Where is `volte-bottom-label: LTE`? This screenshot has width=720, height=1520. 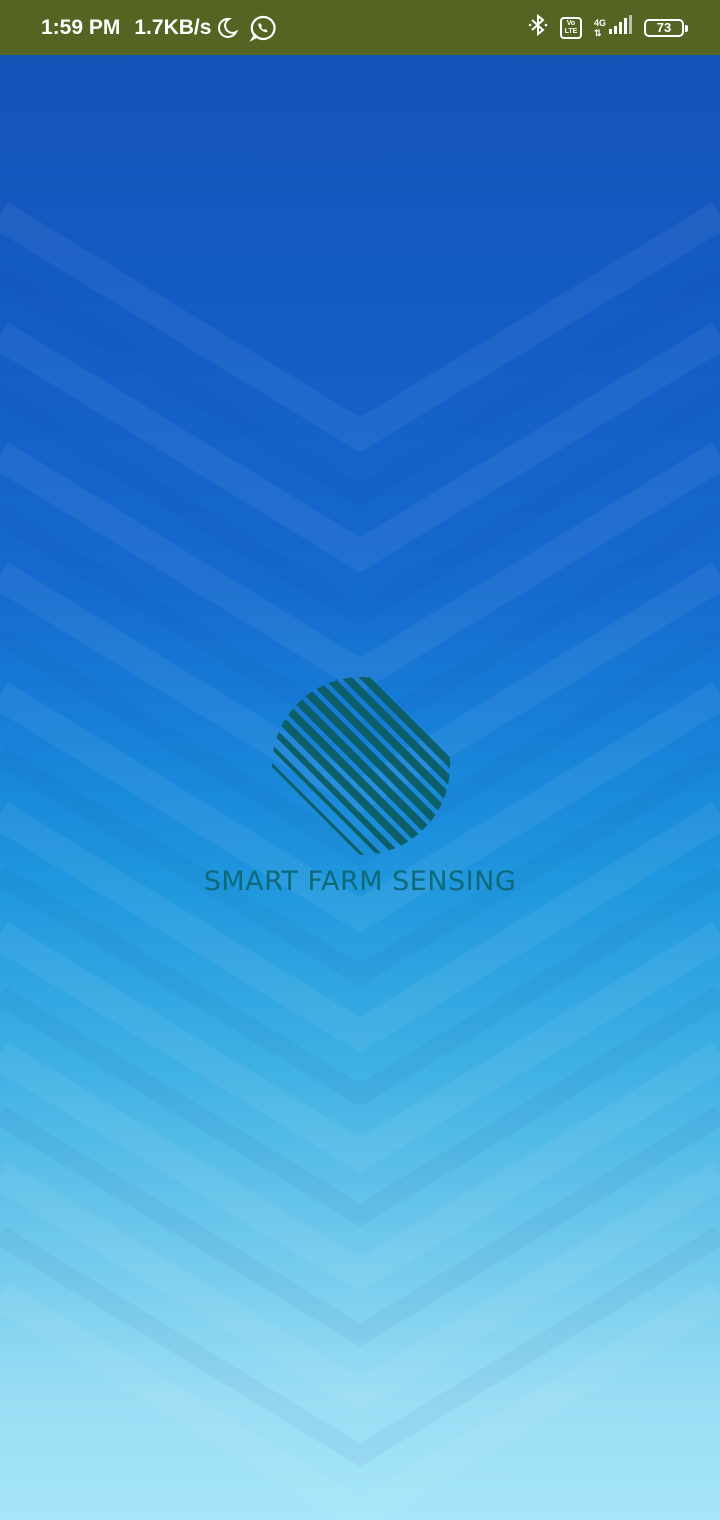 volte-bottom-label: LTE is located at coordinates (571, 31).